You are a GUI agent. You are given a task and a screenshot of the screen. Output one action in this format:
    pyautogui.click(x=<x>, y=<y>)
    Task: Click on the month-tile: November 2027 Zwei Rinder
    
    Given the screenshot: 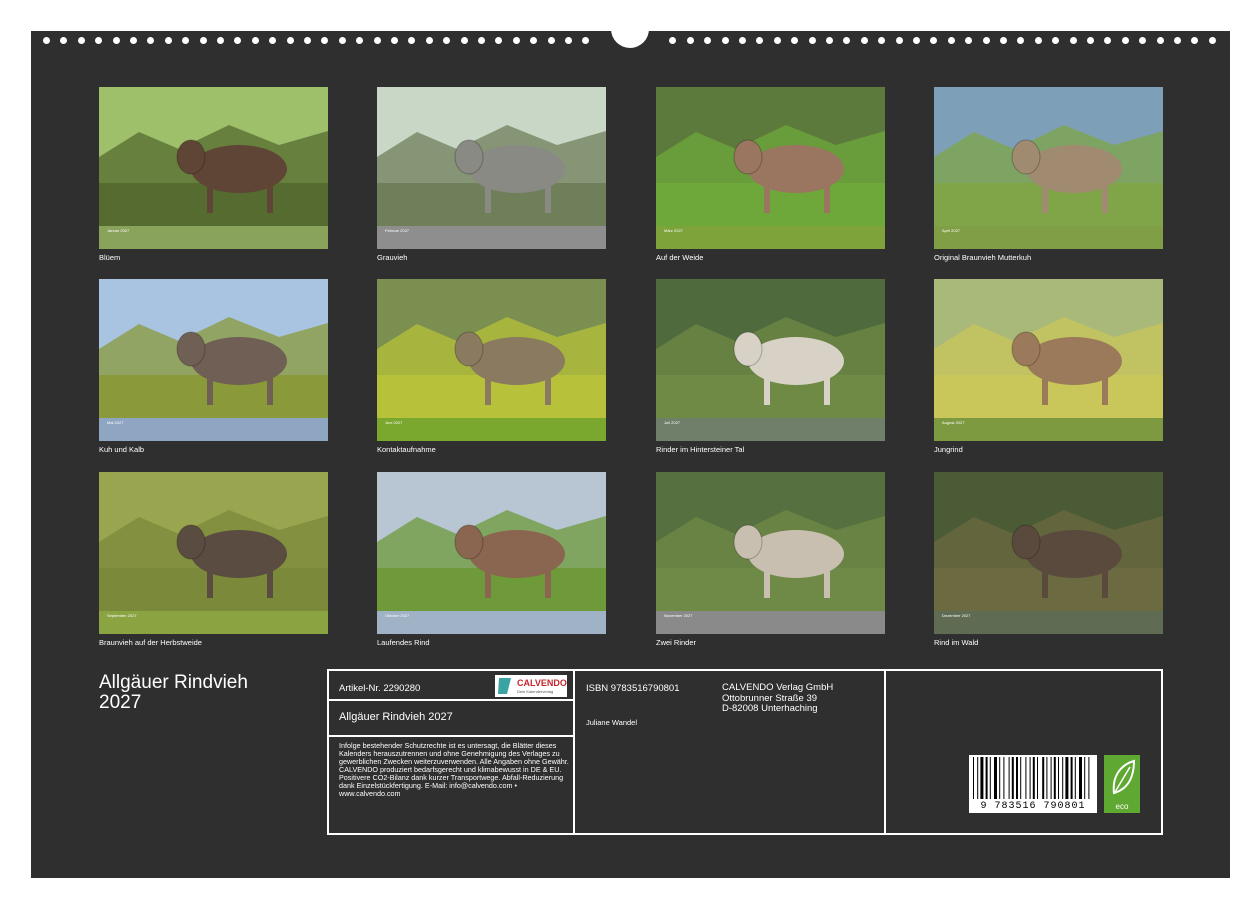 What is the action you would take?
    pyautogui.click(x=770, y=560)
    